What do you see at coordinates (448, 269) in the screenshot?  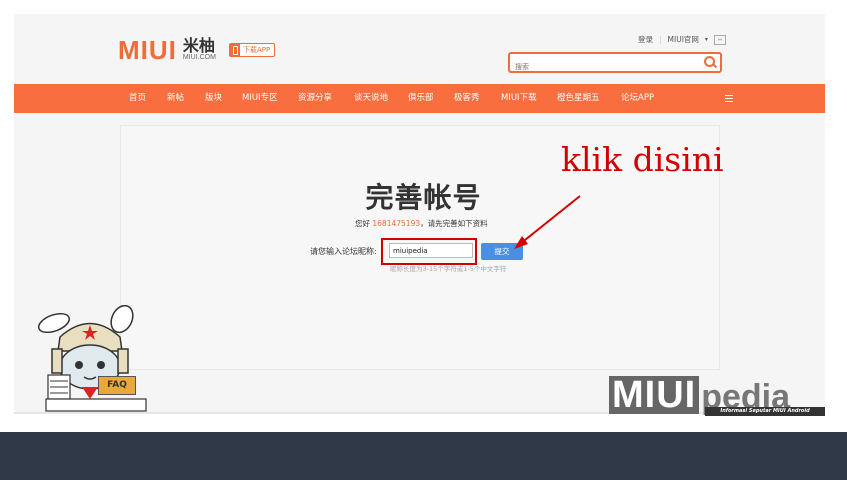 I see `nickname-hint: 昵称长度为3-15个字符或1-5个中文字符` at bounding box center [448, 269].